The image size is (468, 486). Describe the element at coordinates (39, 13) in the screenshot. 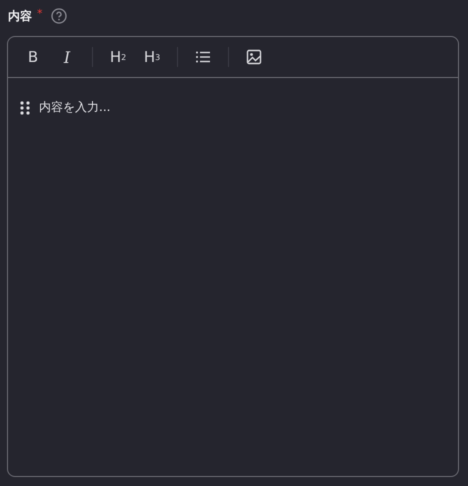

I see `required-mark: *` at that location.